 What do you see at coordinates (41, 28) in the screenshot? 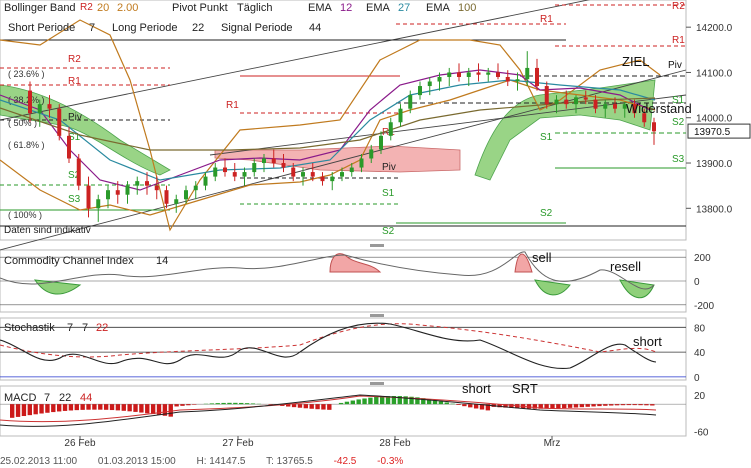
I see `legend-short-period: Short Periode` at bounding box center [41, 28].